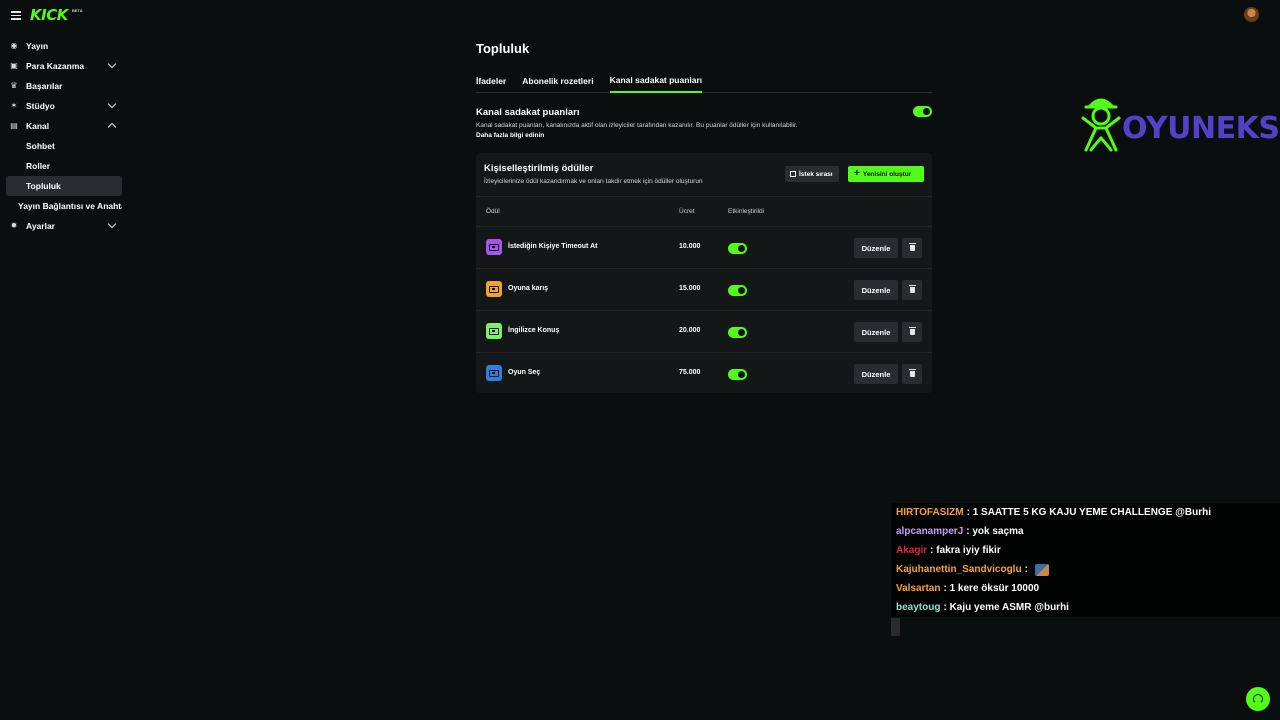 The image size is (1280, 720). I want to click on column-cost: Ücret, so click(687, 211).